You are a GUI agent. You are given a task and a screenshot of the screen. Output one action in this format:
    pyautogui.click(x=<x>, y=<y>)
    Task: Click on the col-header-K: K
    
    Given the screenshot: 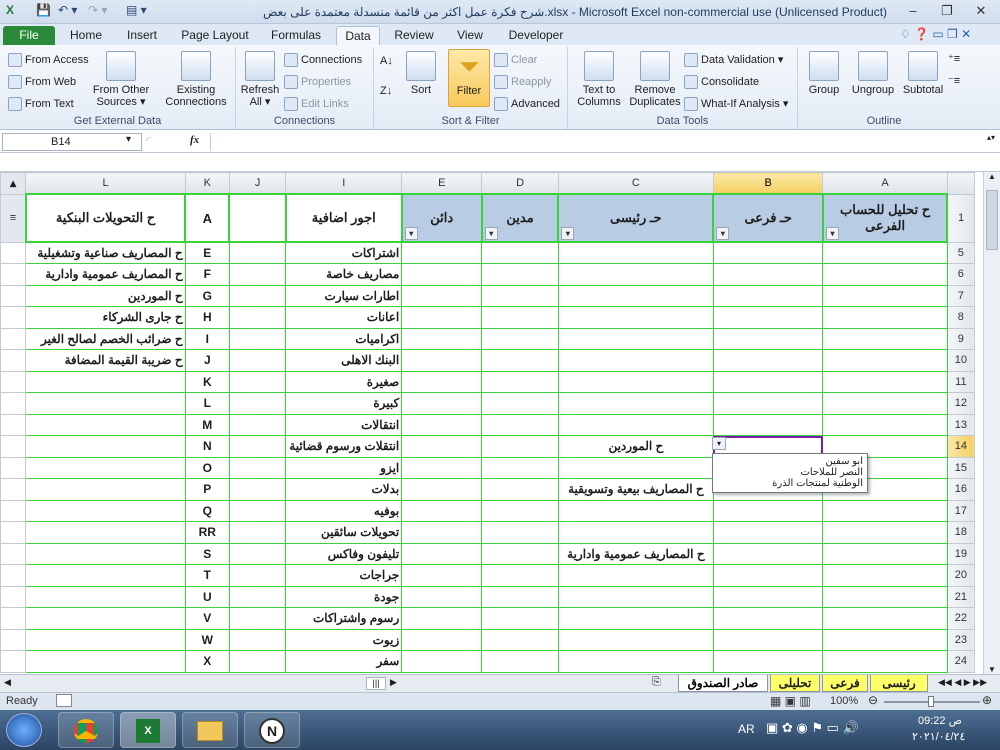 What is the action you would take?
    pyautogui.click(x=207, y=183)
    